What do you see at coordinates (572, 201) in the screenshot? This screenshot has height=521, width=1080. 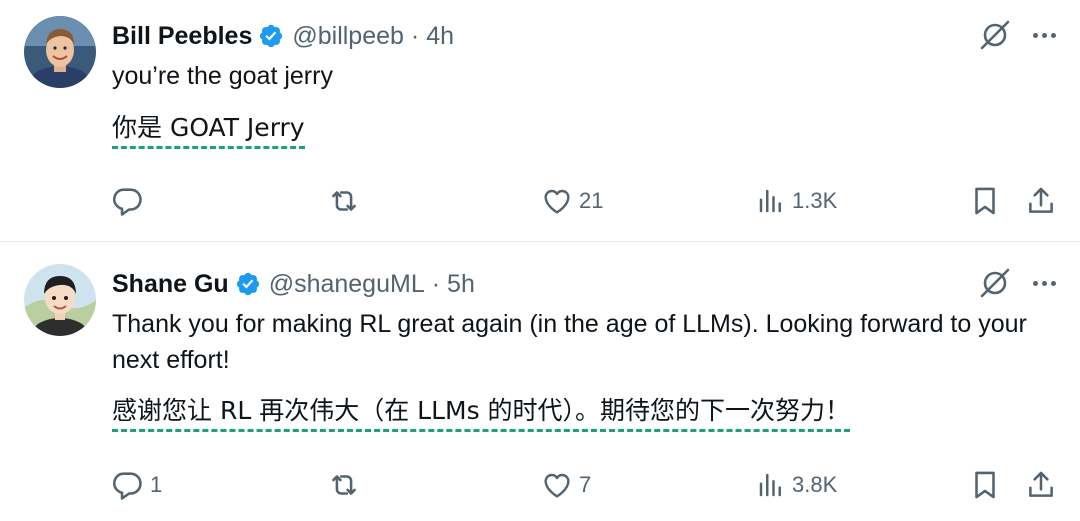 I see `like-button: 21` at bounding box center [572, 201].